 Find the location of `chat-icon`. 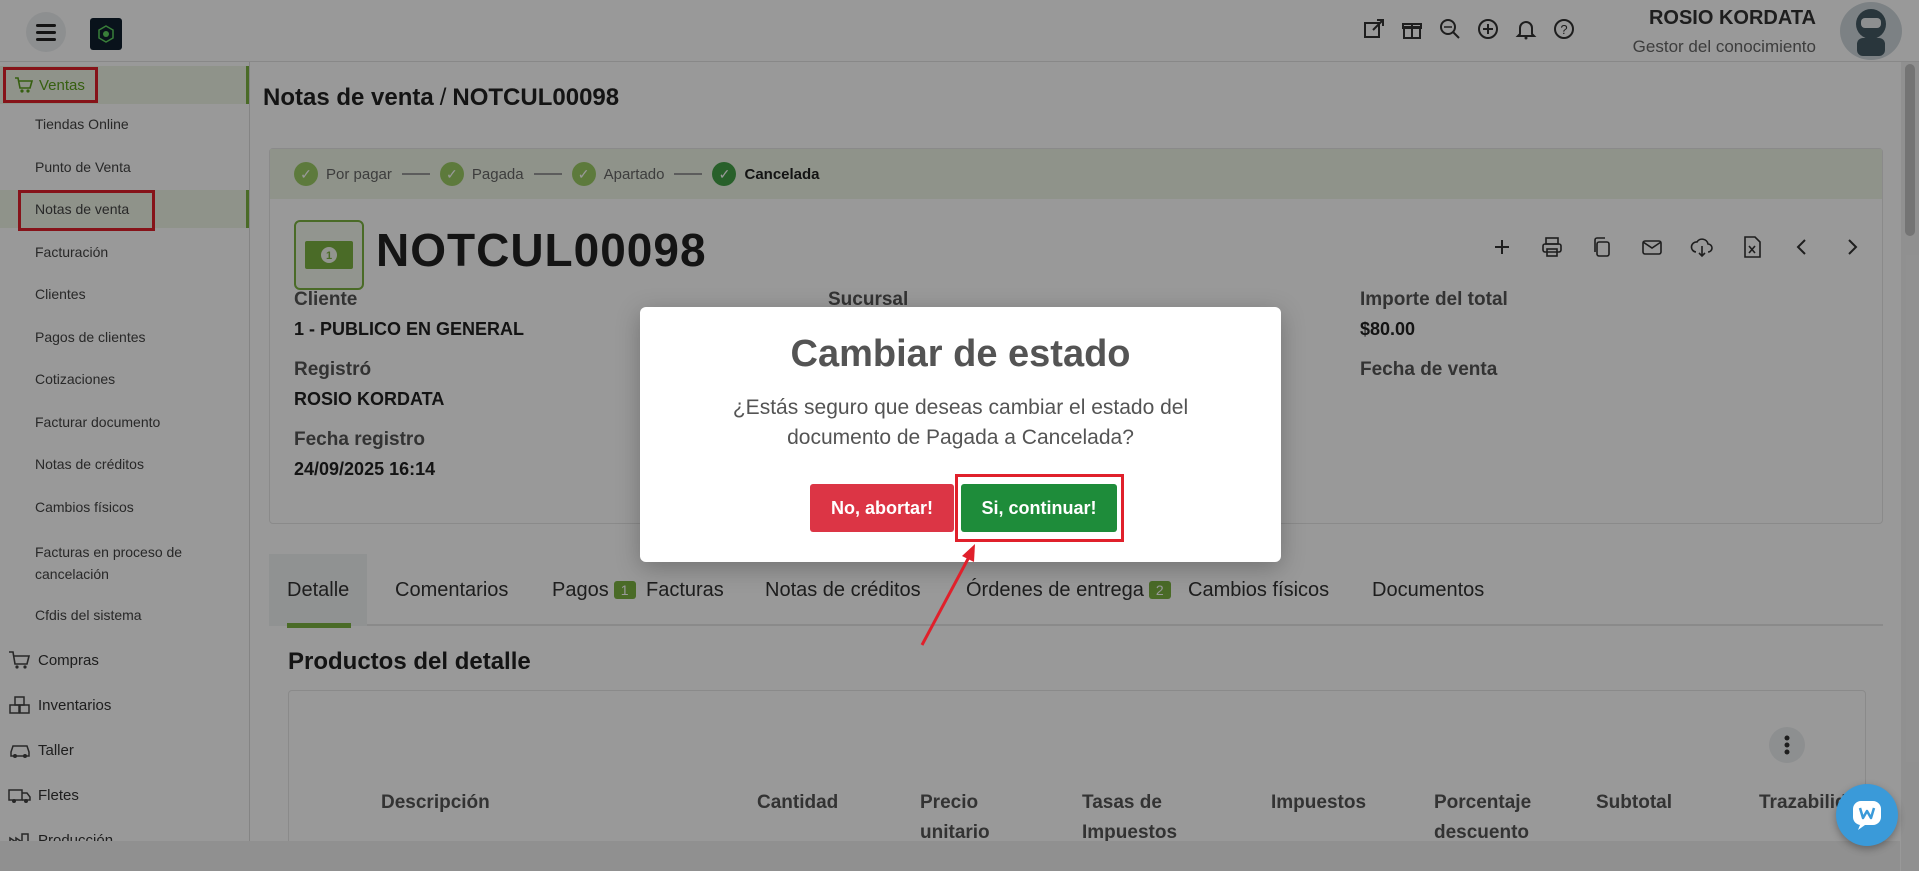

chat-icon is located at coordinates (1867, 815).